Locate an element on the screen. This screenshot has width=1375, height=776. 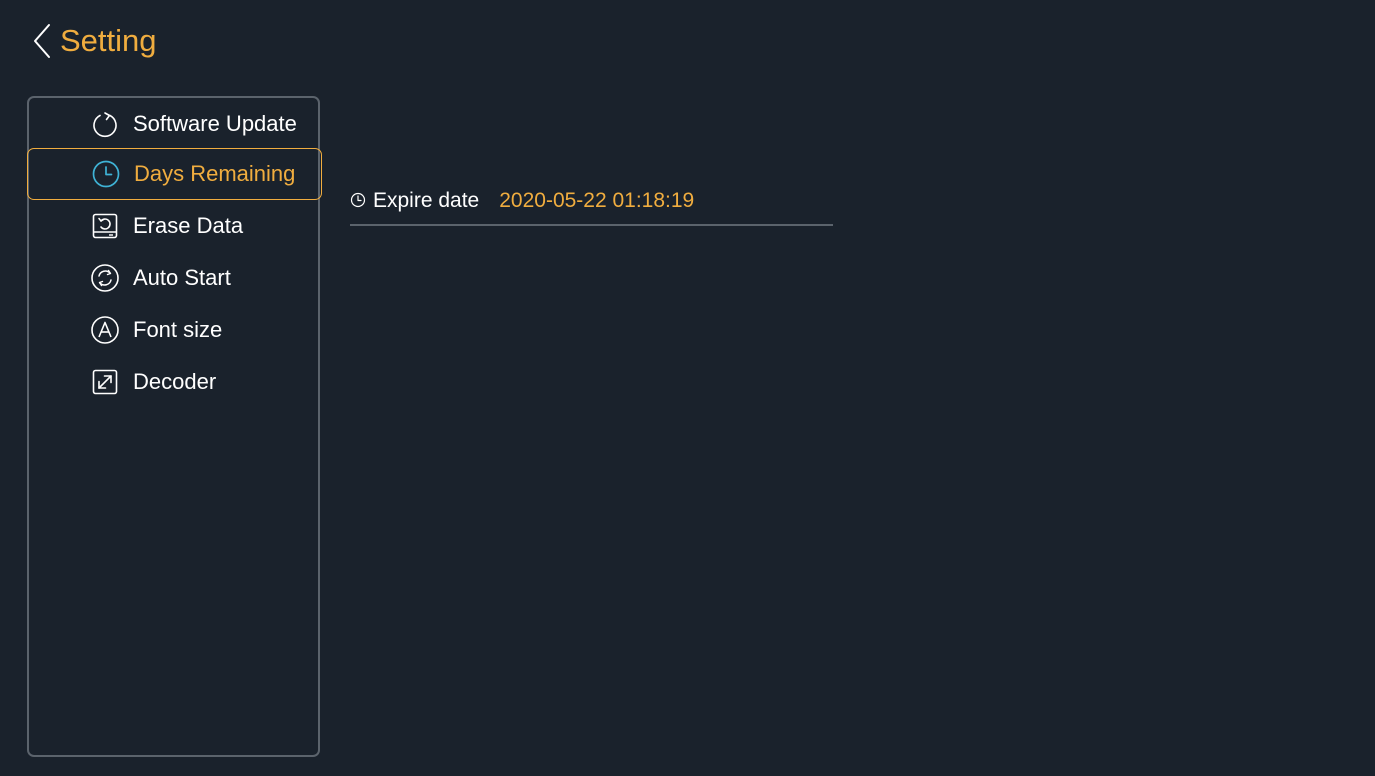
erase-icon is located at coordinates (105, 226).